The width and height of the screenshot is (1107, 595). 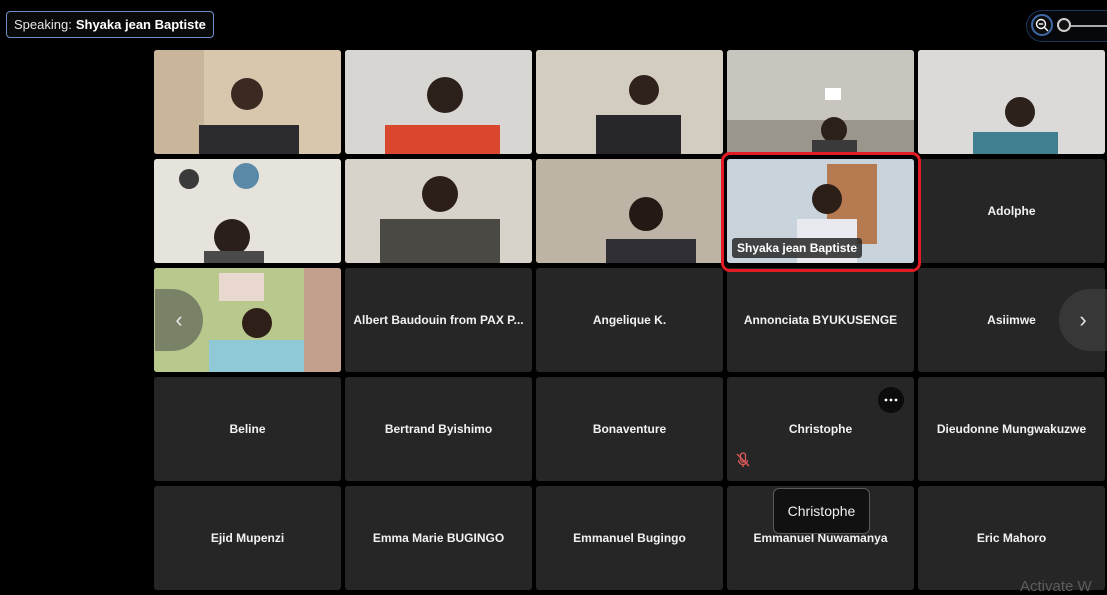 I want to click on participant-name: Bertrand Byishimo, so click(x=438, y=429).